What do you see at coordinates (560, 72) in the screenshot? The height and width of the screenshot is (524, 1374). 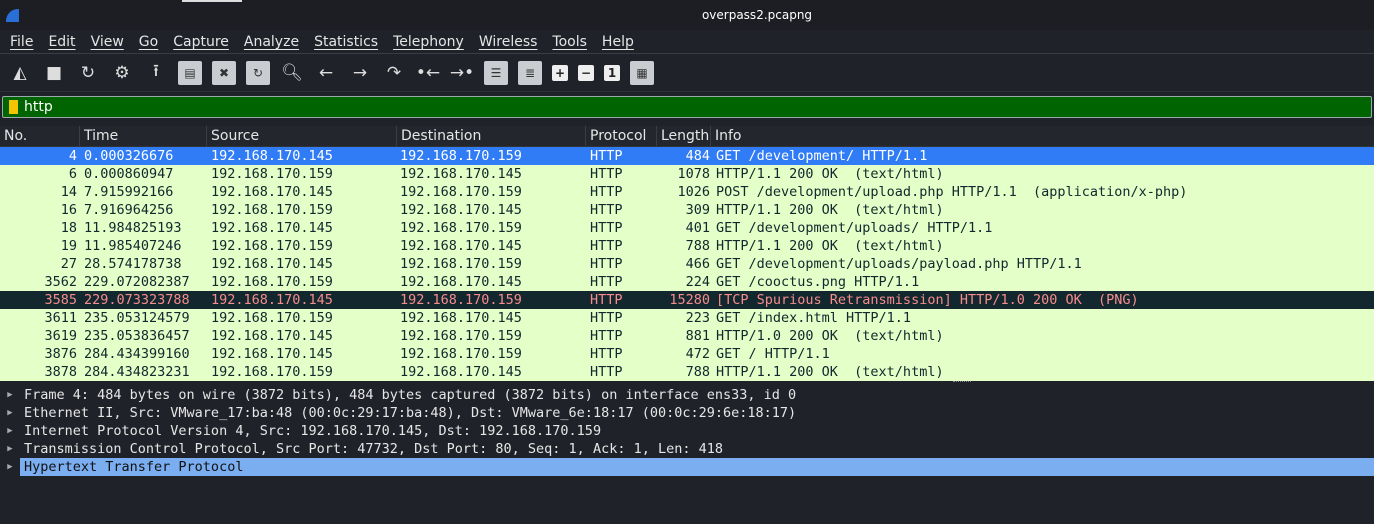 I see `zoom-in-icon: +` at bounding box center [560, 72].